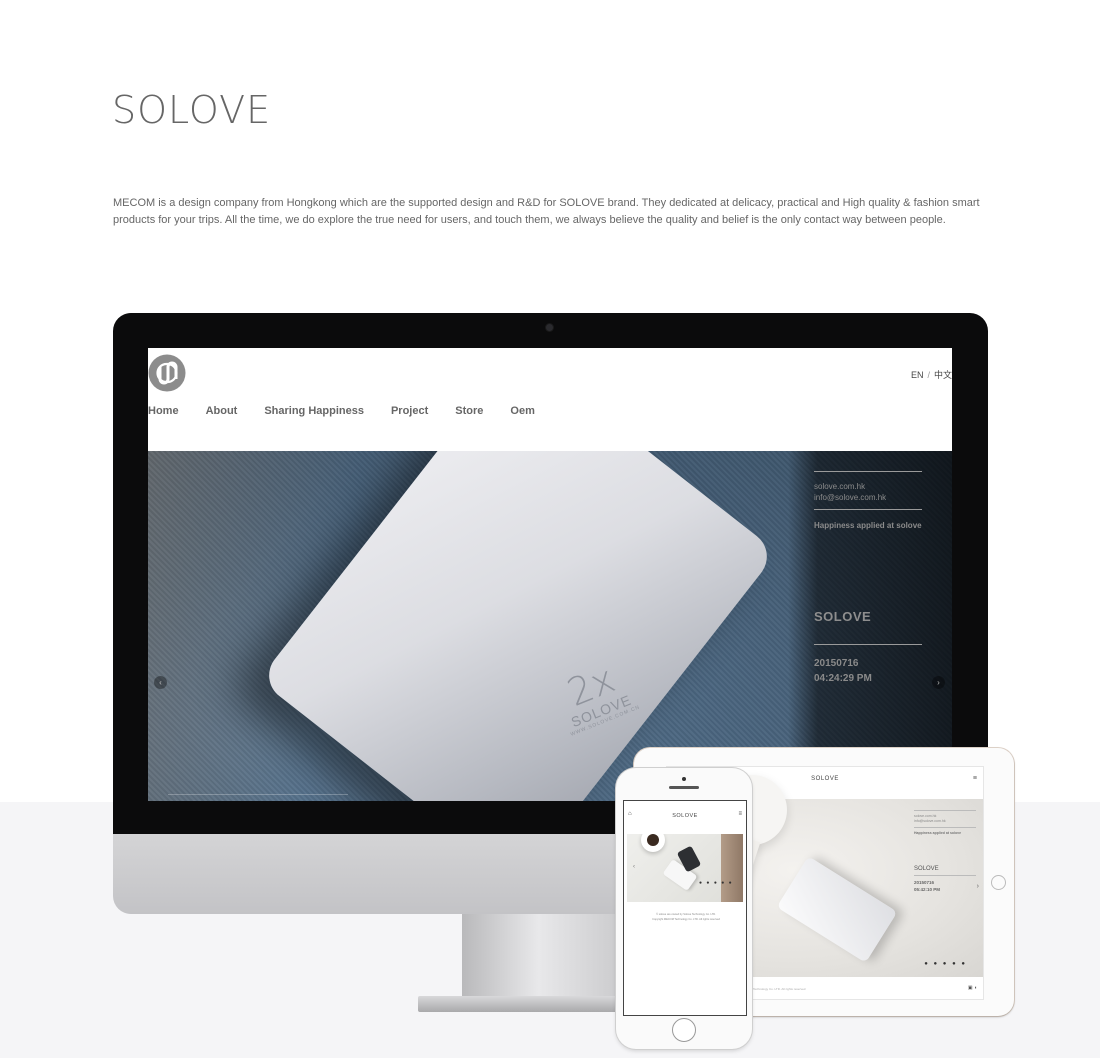 The height and width of the screenshot is (1058, 1100). Describe the element at coordinates (469, 411) in the screenshot. I see `nav-store: Store` at that location.